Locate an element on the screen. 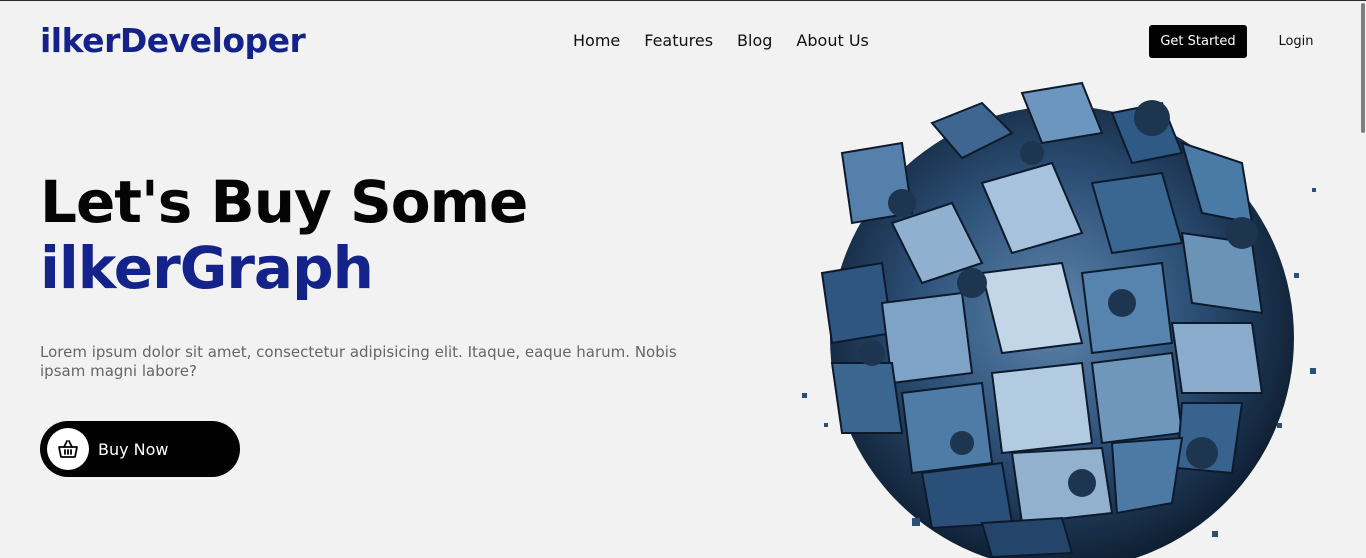 The image size is (1366, 558). hero-title-line2: ilkerGraph is located at coordinates (207, 268).